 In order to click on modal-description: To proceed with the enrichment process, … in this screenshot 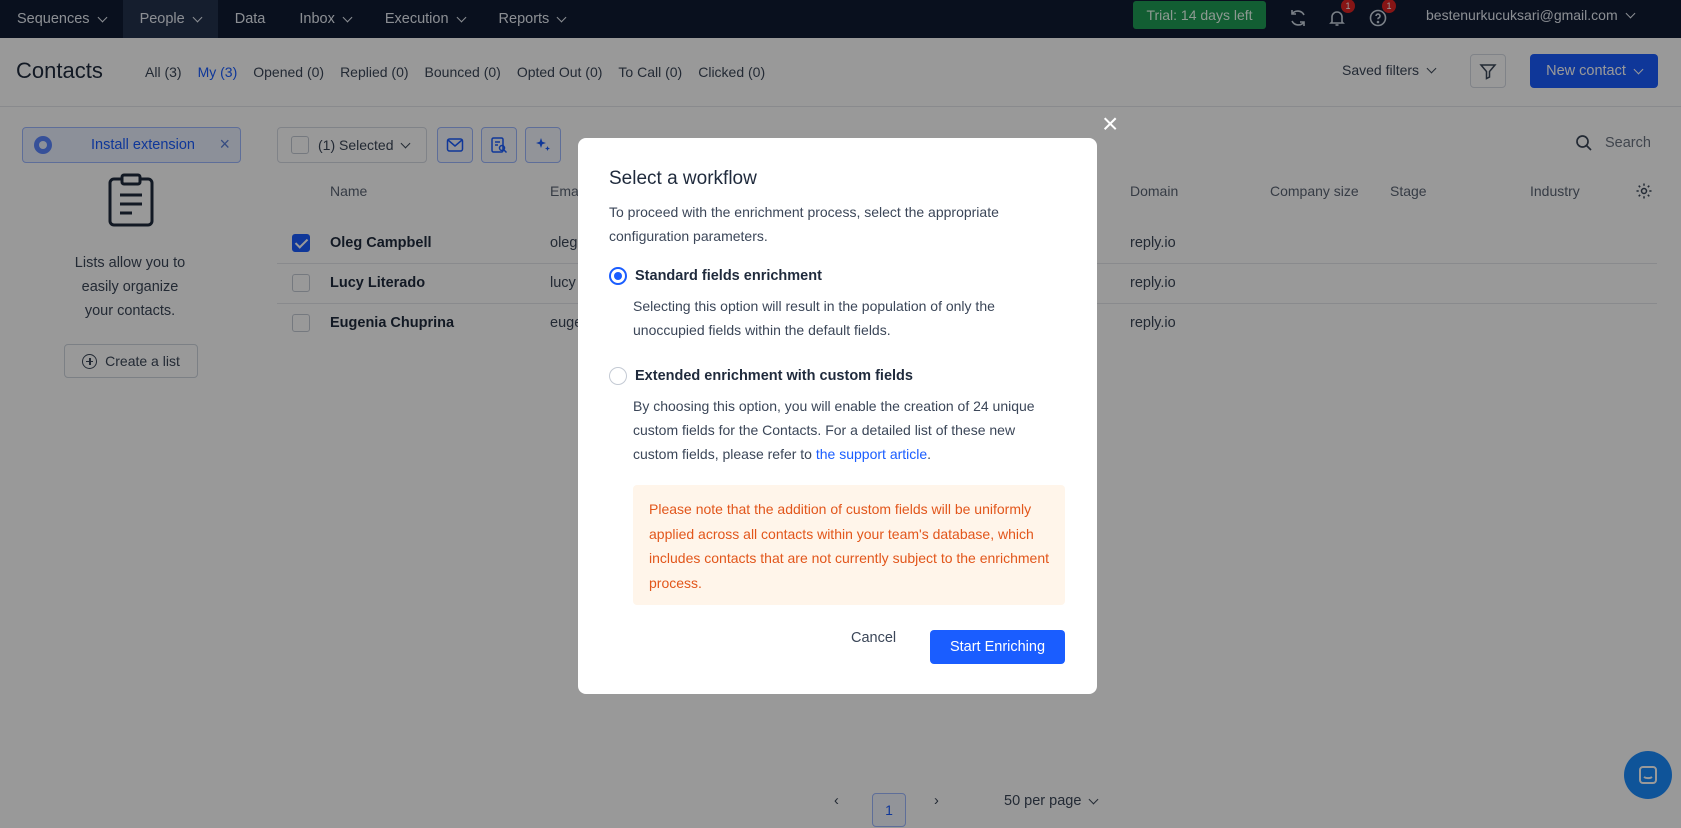, I will do `click(804, 224)`.